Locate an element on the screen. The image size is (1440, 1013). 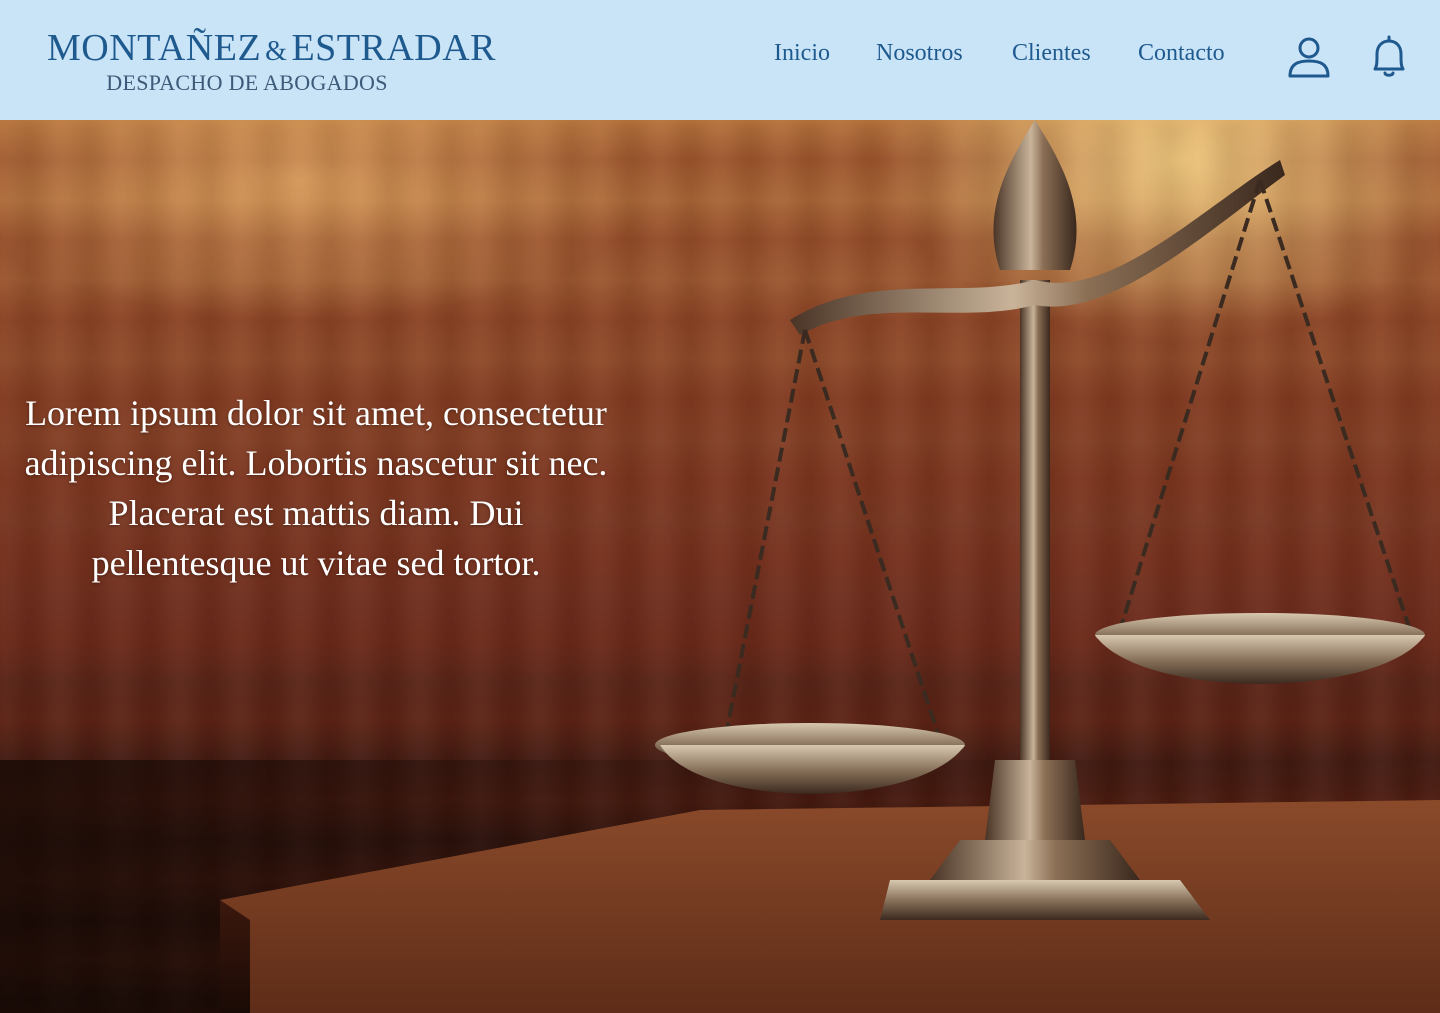
nav-item-clientes: Clientes is located at coordinates (1075, 53).